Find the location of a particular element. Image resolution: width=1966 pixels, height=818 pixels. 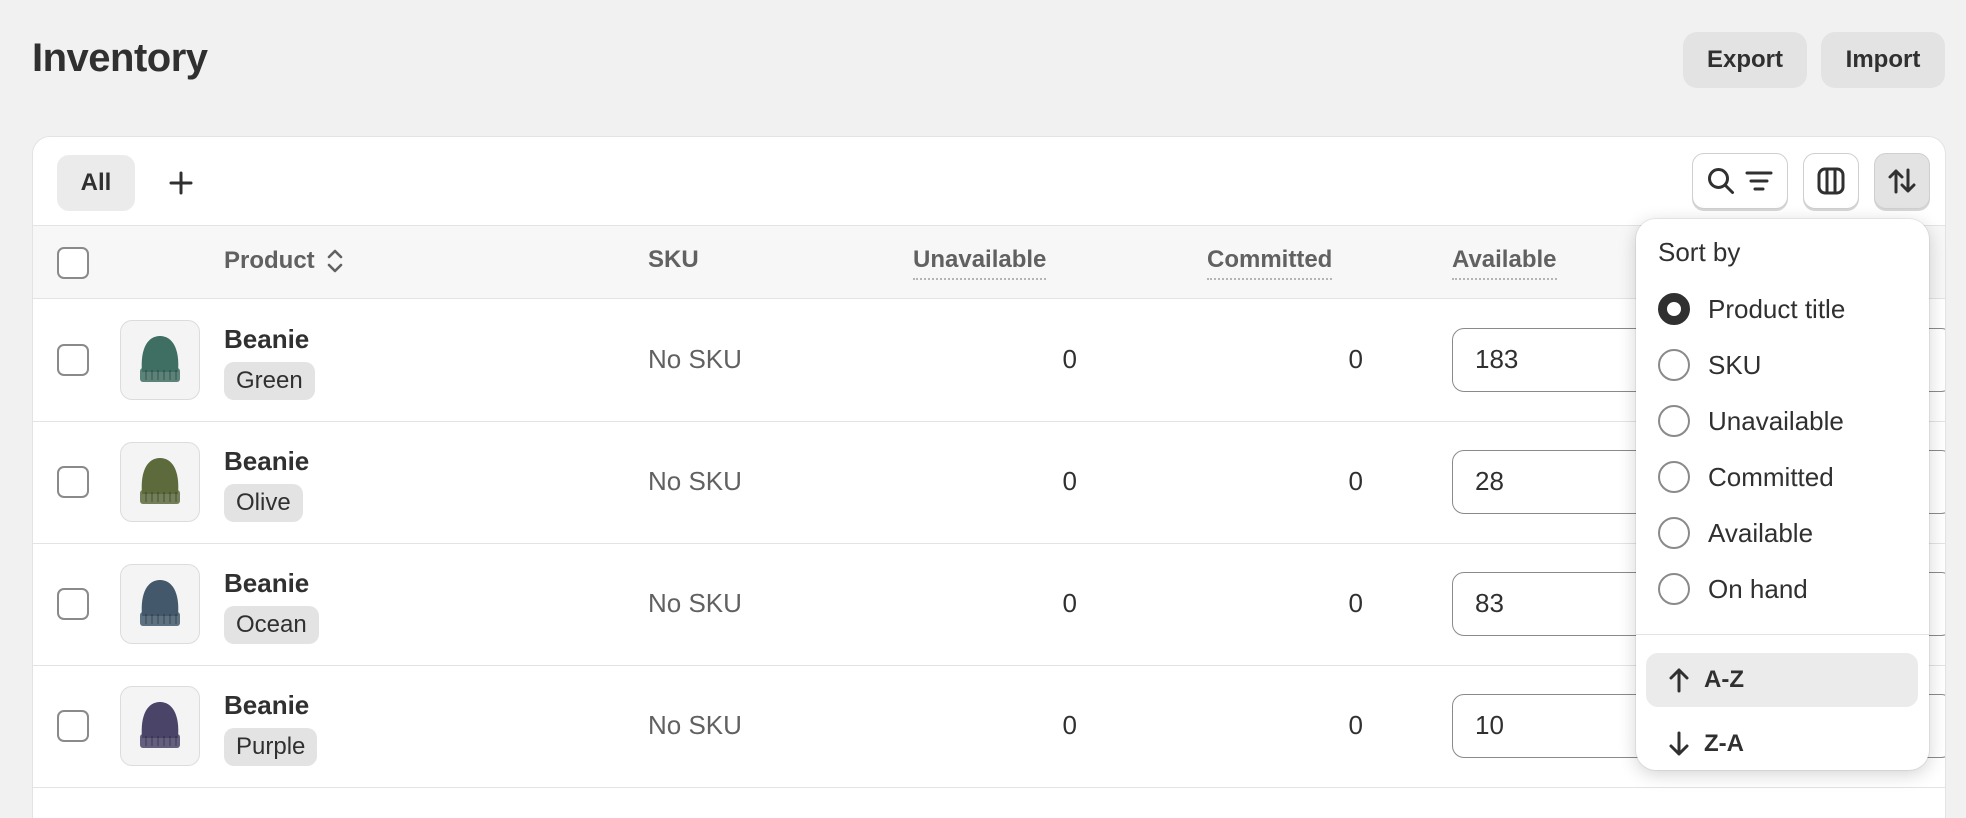

column-header-available: Available is located at coordinates (1504, 263).